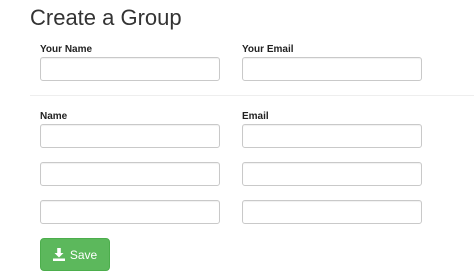 The height and width of the screenshot is (279, 474). I want to click on your-name-input, so click(130, 69).